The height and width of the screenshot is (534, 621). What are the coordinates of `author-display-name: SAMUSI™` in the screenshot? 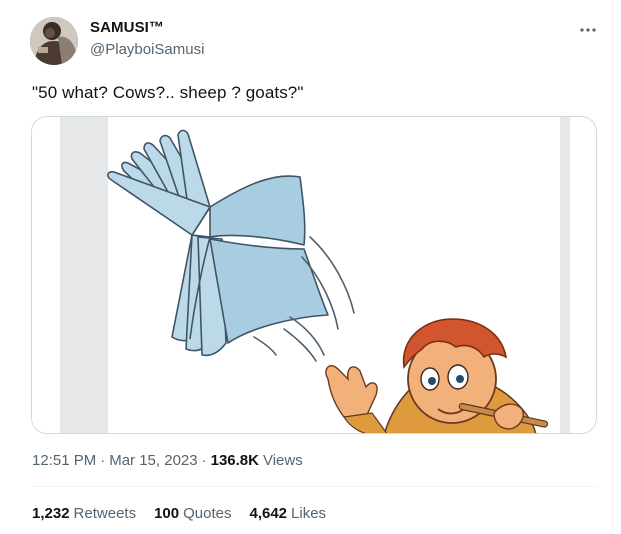 It's located at (127, 27).